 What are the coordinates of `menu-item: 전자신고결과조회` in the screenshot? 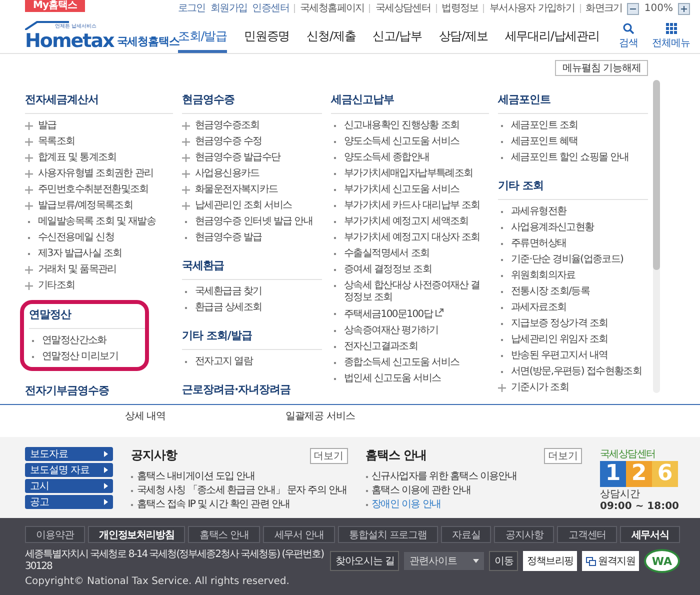 It's located at (410, 346).